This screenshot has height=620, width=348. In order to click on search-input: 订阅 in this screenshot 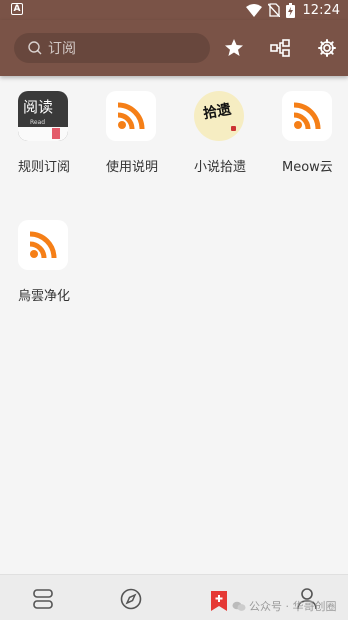, I will do `click(112, 48)`.